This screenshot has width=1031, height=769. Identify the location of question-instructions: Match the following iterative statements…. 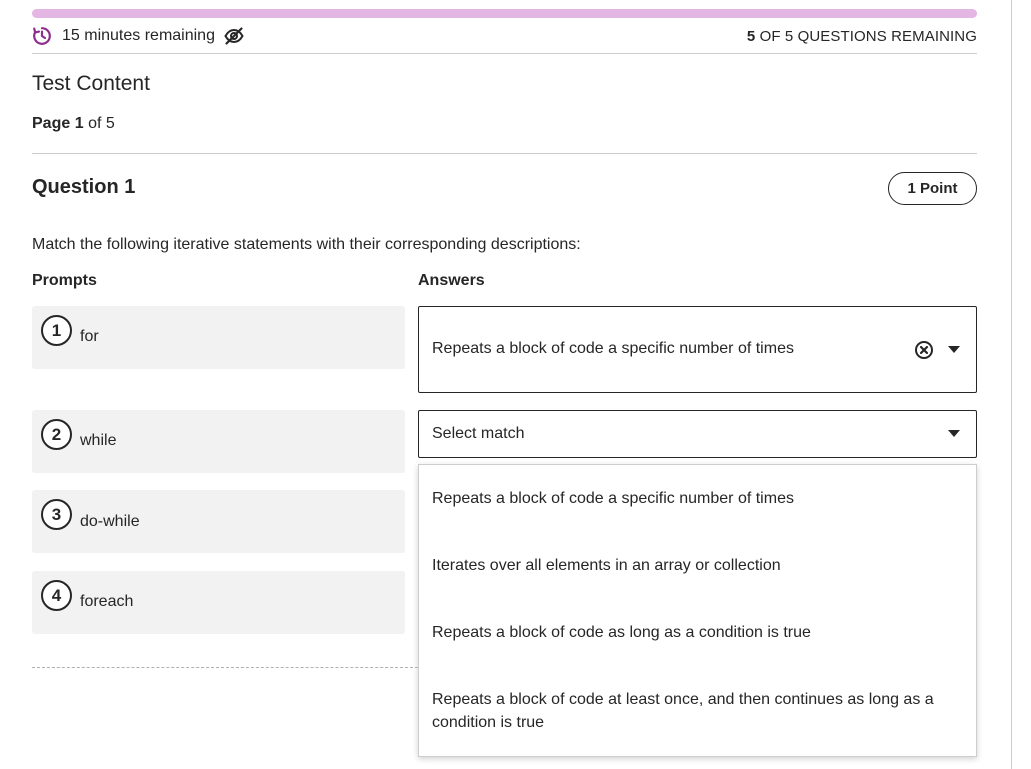
(306, 244).